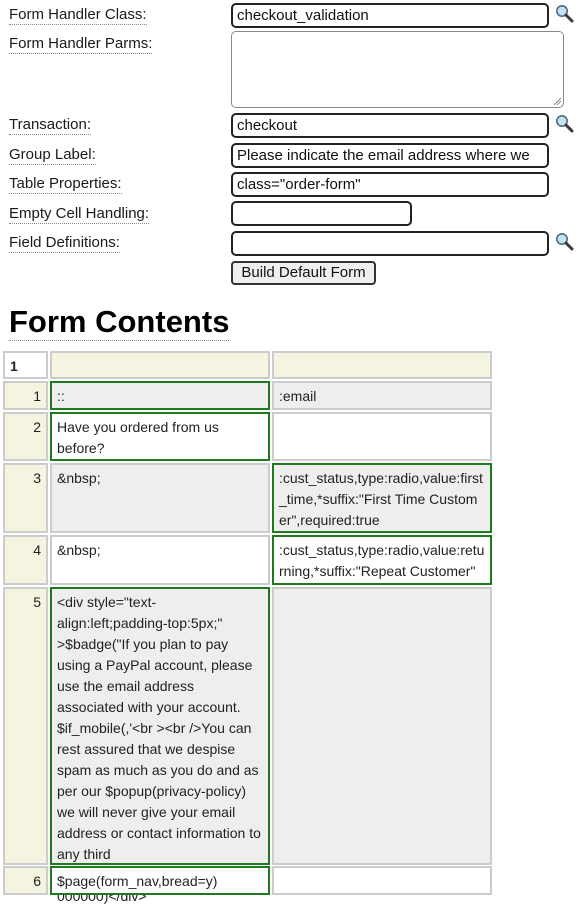 This screenshot has width=580, height=907. Describe the element at coordinates (79, 214) in the screenshot. I see `empty-cell-handling-label: Empty Cell Handling:` at that location.